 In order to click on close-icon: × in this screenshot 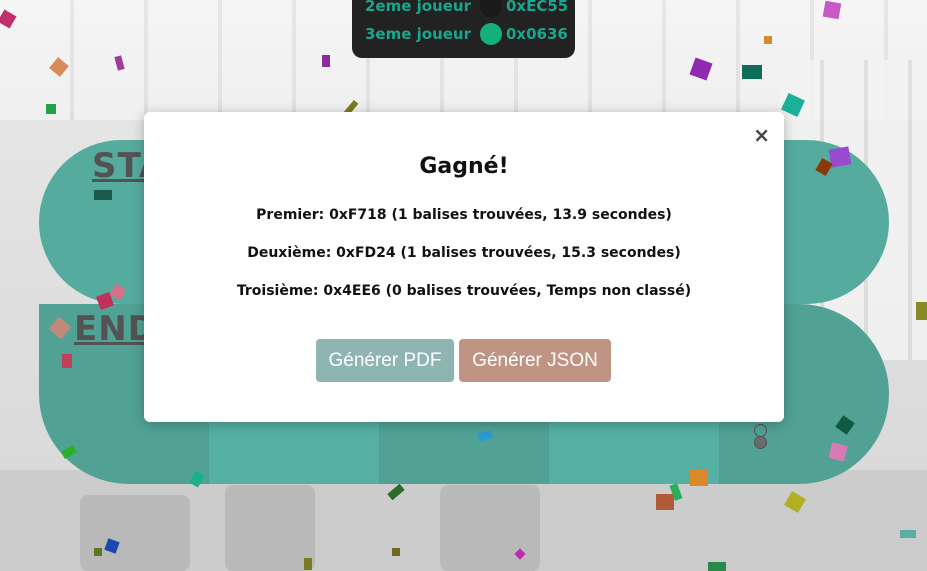, I will do `click(761, 135)`.